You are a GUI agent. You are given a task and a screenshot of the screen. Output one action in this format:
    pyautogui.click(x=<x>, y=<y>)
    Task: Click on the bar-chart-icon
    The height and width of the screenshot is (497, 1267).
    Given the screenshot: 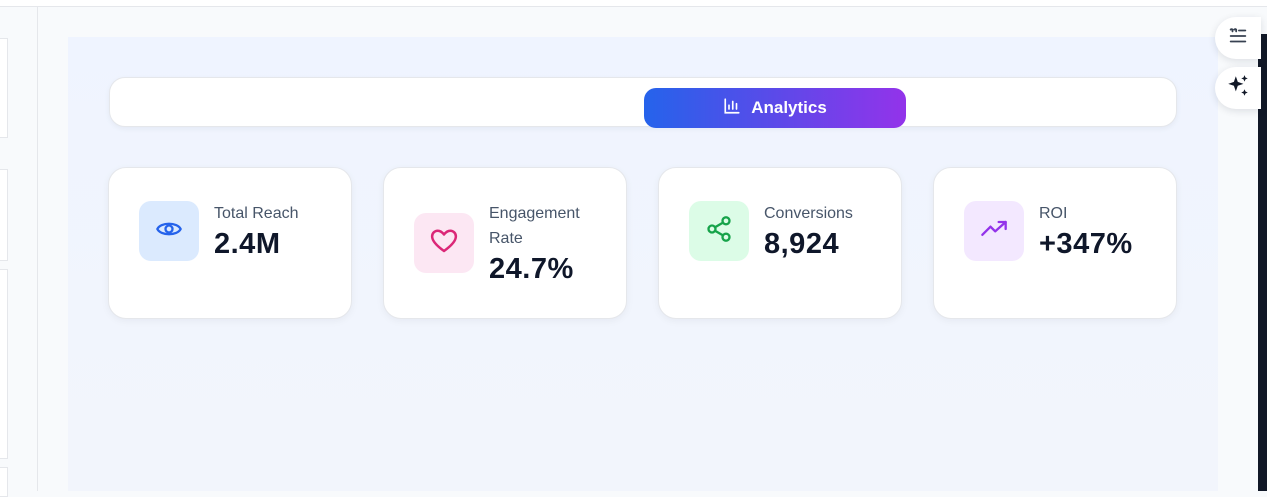 What is the action you would take?
    pyautogui.click(x=732, y=108)
    